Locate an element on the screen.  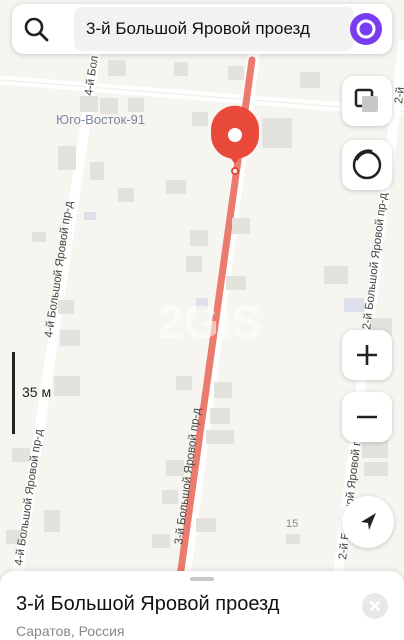
zoom-out-button is located at coordinates (367, 417).